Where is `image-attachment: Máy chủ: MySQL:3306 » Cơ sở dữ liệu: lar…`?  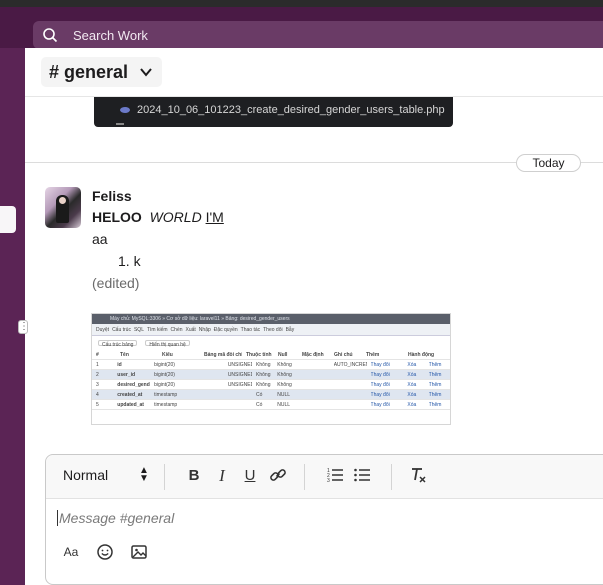 image-attachment: Máy chủ: MySQL:3306 » Cơ sở dữ liệu: lar… is located at coordinates (271, 369).